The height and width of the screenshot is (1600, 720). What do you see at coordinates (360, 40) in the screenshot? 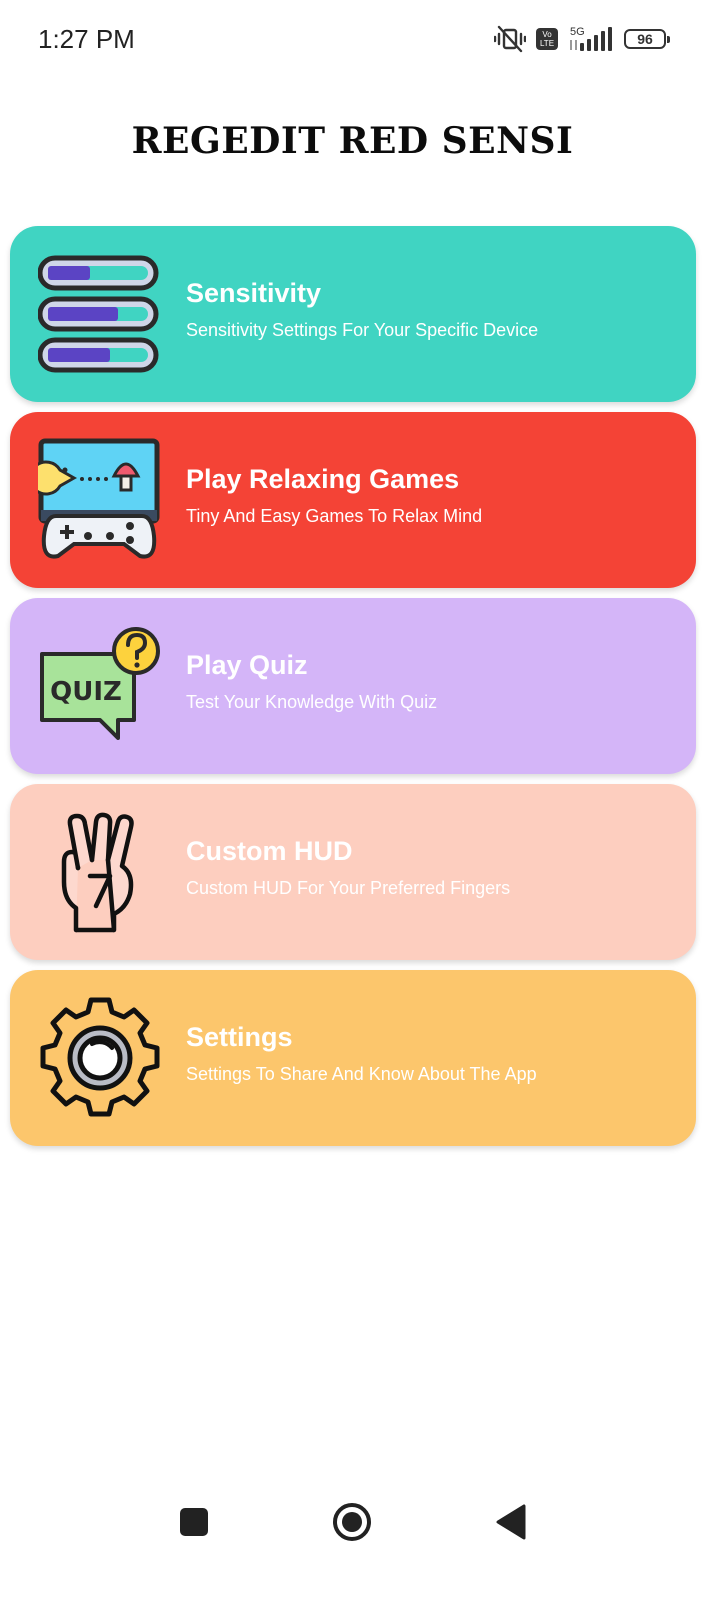
I see `status-bar: 1:27 PM Vo LTE 5G 96` at bounding box center [360, 40].